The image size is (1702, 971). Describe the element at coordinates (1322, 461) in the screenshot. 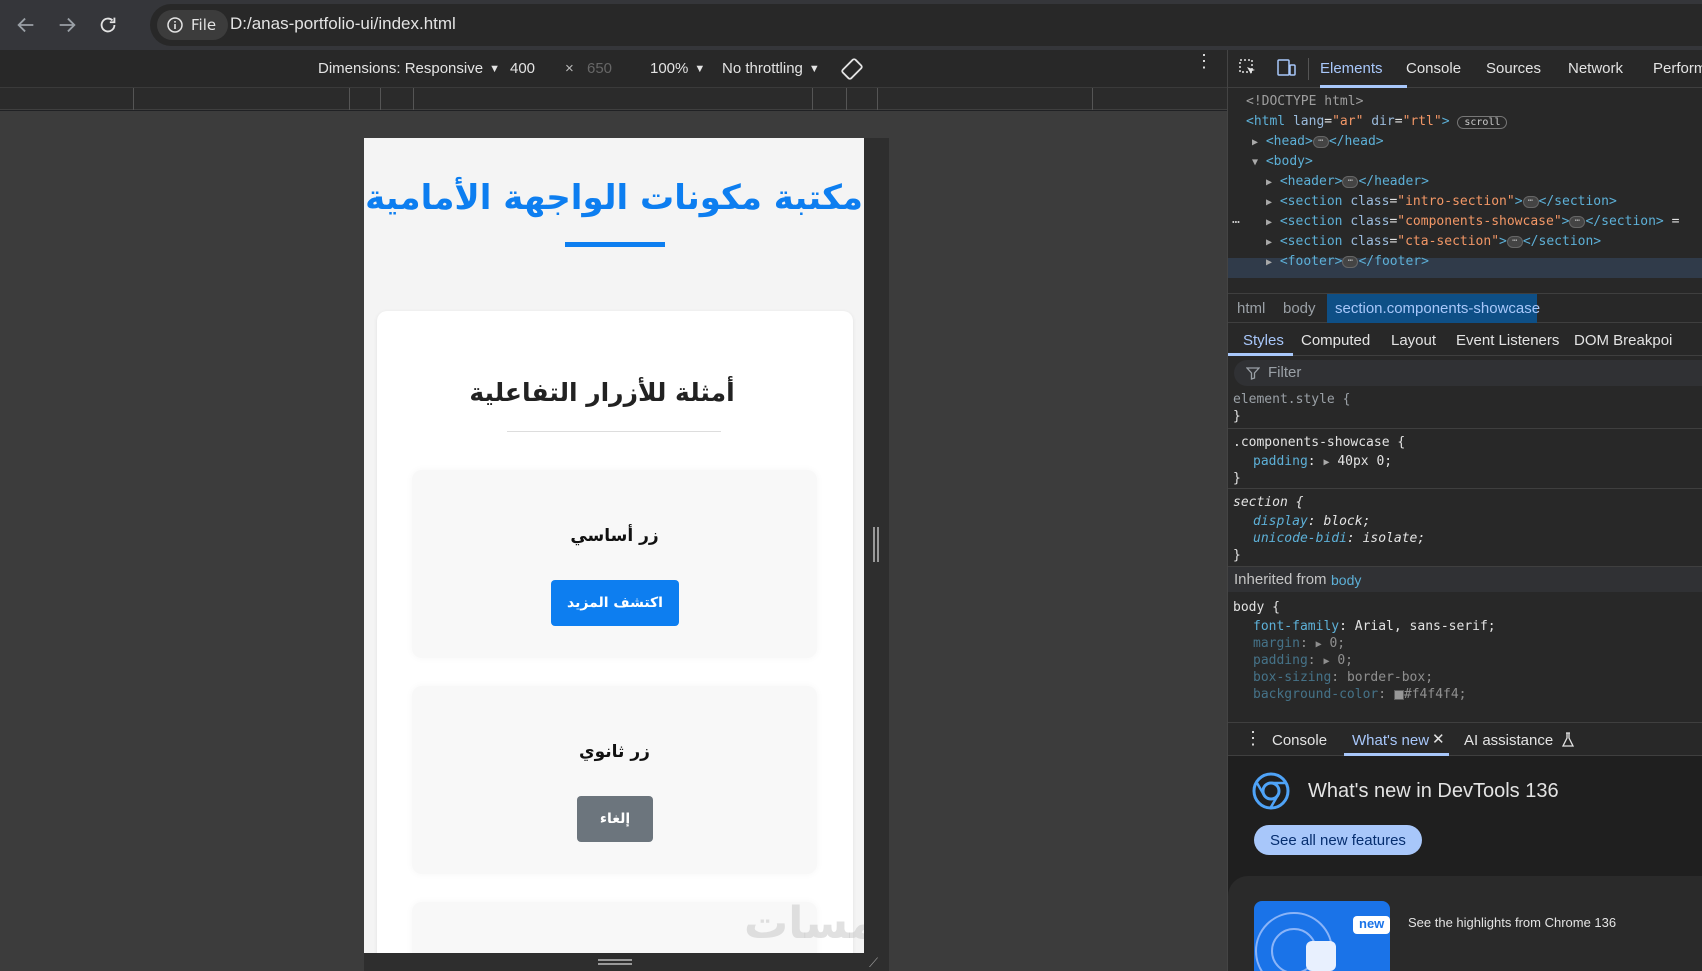

I see `padding-declaration: padding: ▶ 40px 0;` at that location.